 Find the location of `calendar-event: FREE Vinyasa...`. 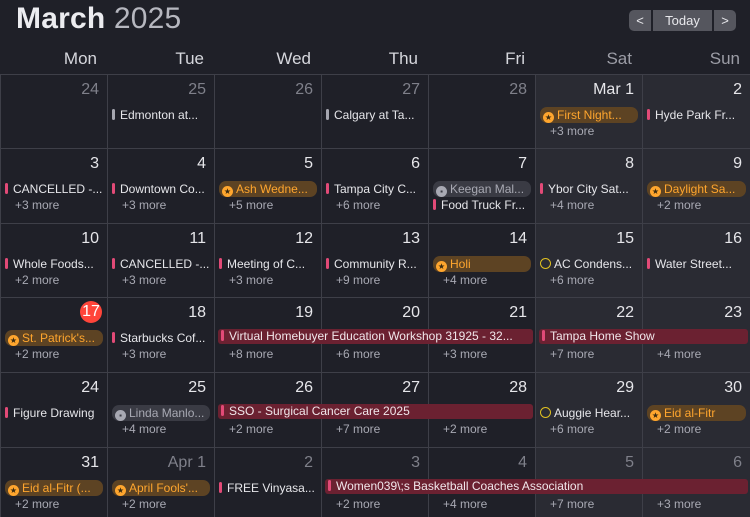

calendar-event: FREE Vinyasa... is located at coordinates (268, 488).